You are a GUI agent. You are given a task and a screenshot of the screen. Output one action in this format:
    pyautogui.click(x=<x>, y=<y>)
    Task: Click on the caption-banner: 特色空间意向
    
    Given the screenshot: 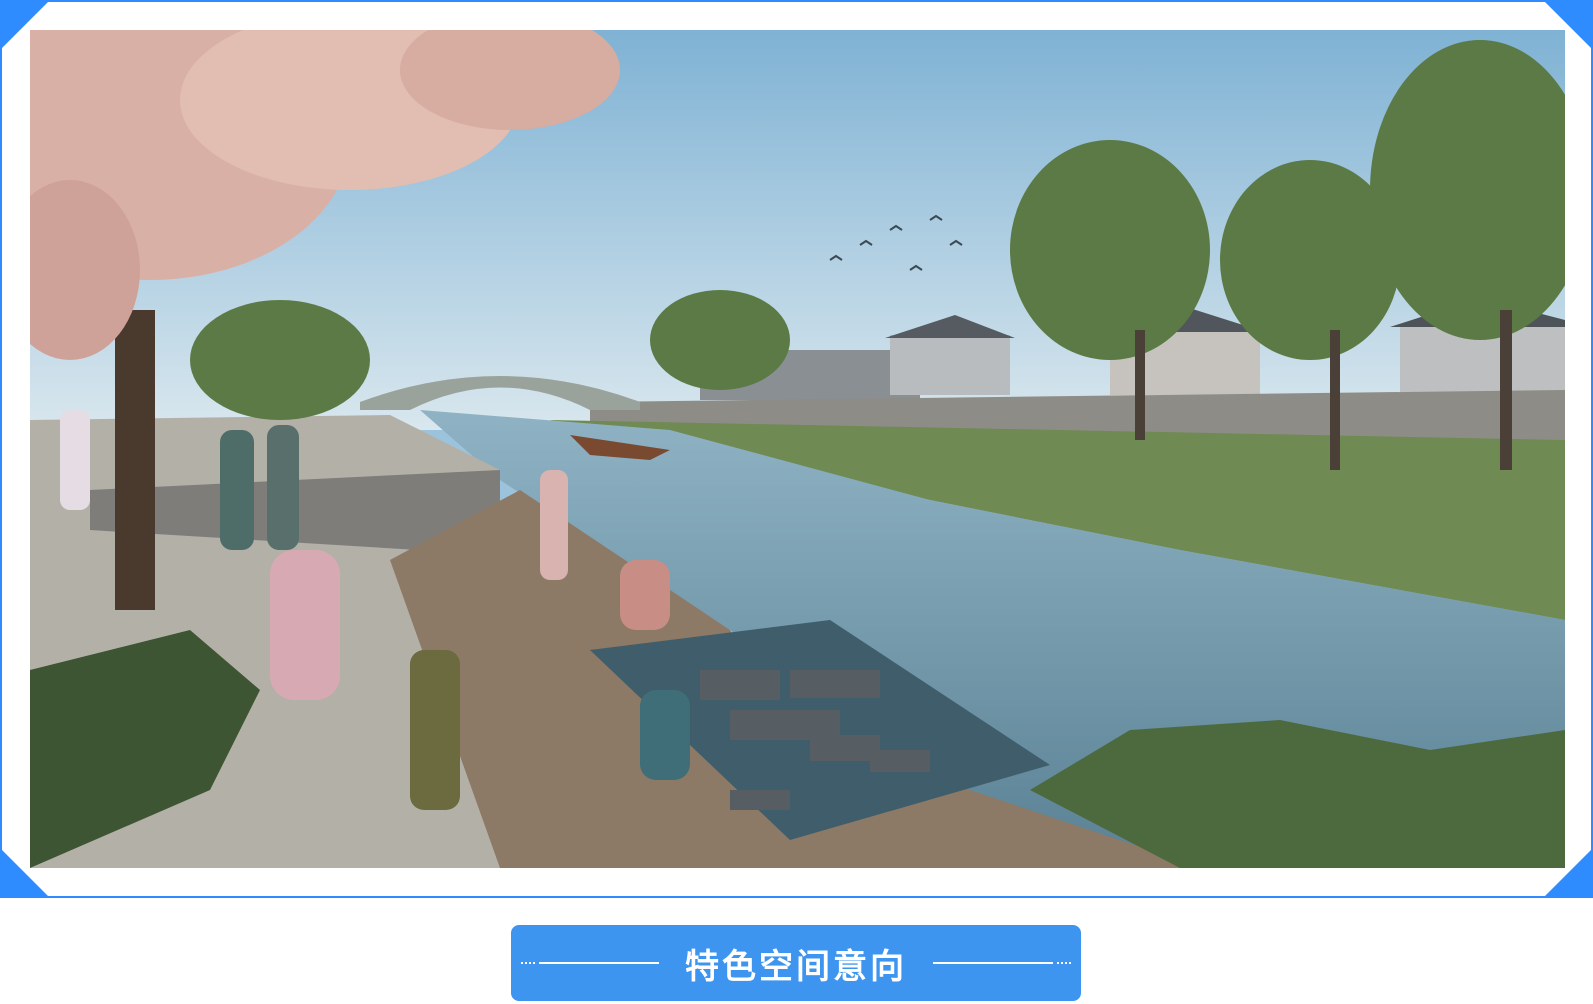 What is the action you would take?
    pyautogui.click(x=796, y=963)
    